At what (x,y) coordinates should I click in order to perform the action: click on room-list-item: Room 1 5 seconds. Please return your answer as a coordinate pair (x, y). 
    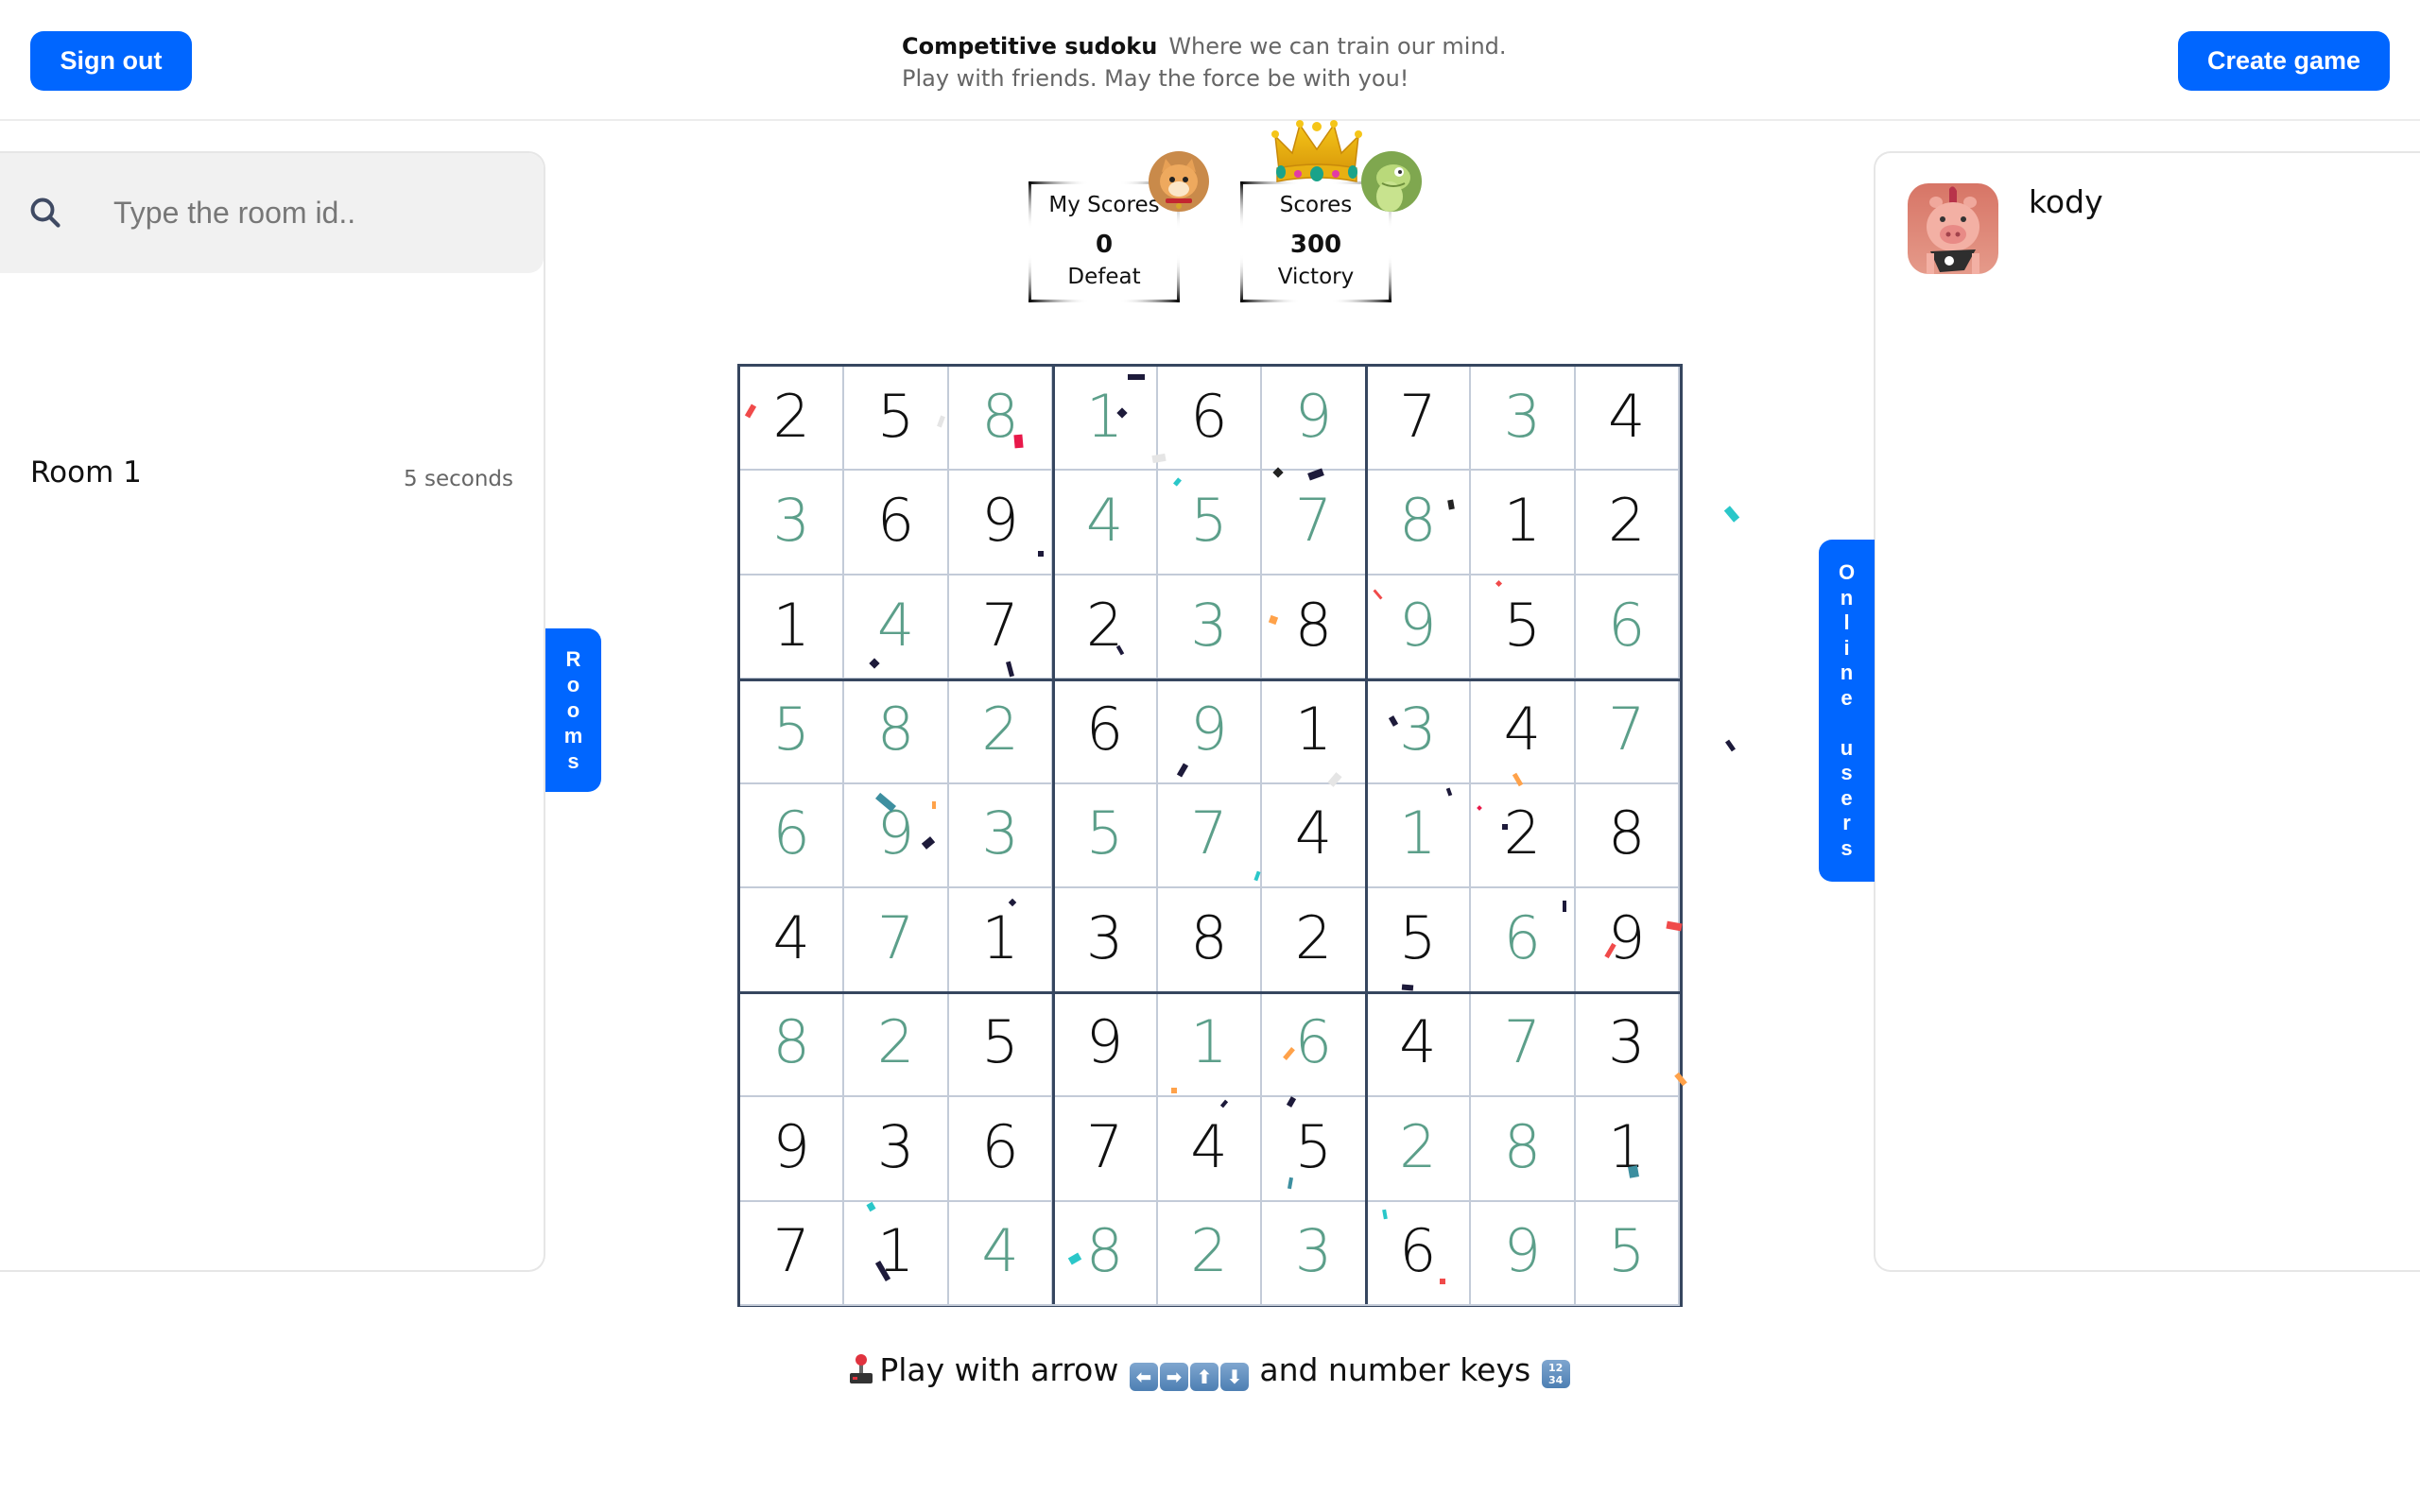
    Looking at the image, I should click on (272, 397).